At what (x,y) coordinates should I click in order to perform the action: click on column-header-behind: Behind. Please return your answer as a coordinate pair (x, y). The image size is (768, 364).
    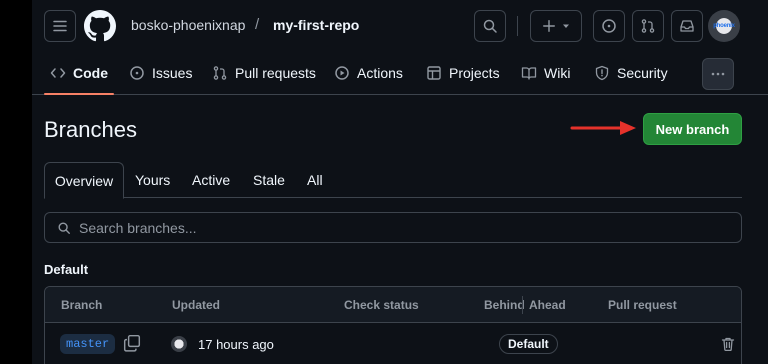
    Looking at the image, I should click on (504, 305).